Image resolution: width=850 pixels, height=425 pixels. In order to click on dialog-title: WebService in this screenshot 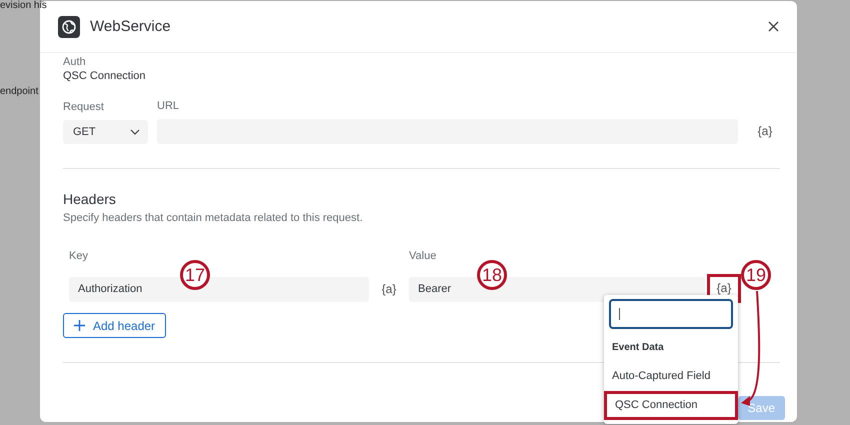, I will do `click(131, 26)`.